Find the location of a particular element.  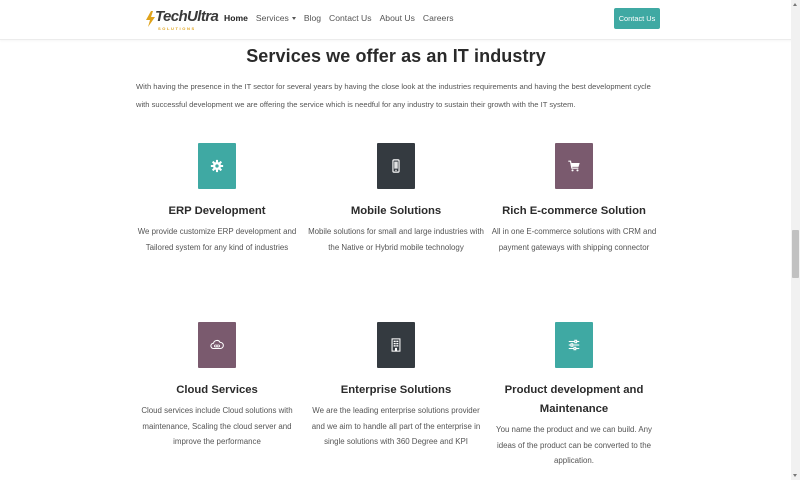

shopping-cart-icon is located at coordinates (574, 166).